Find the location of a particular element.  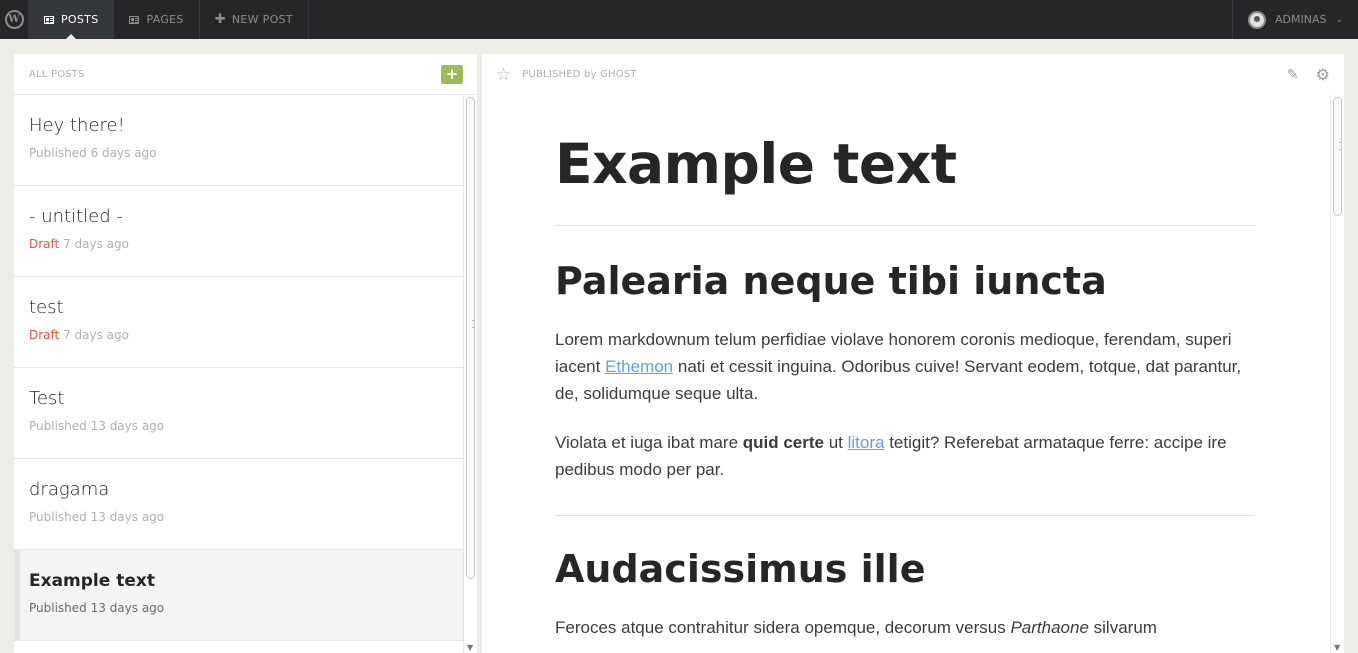

article-heading: Palearia neque tibi iuncta is located at coordinates (831, 281).